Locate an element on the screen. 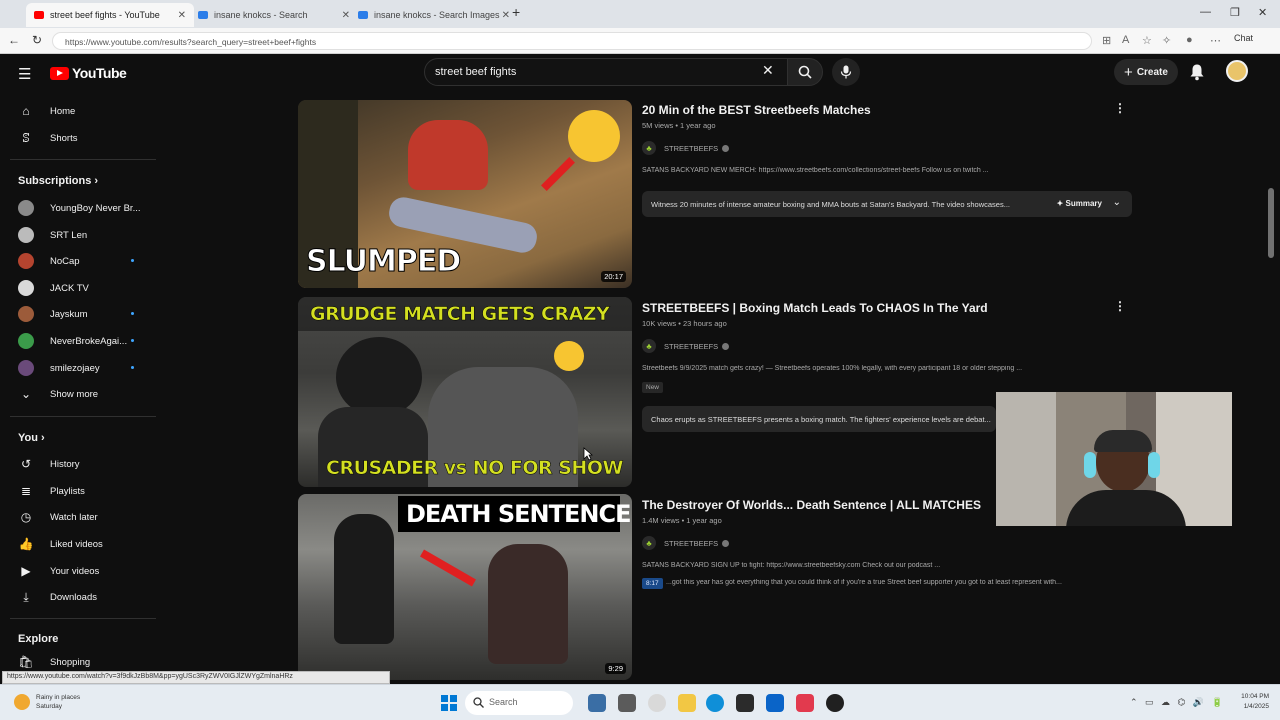 This screenshot has width=1280, height=720. system-tray: ⌃ ▭ ☁ ⌬ 🔊 🔋 is located at coordinates (1176, 702).